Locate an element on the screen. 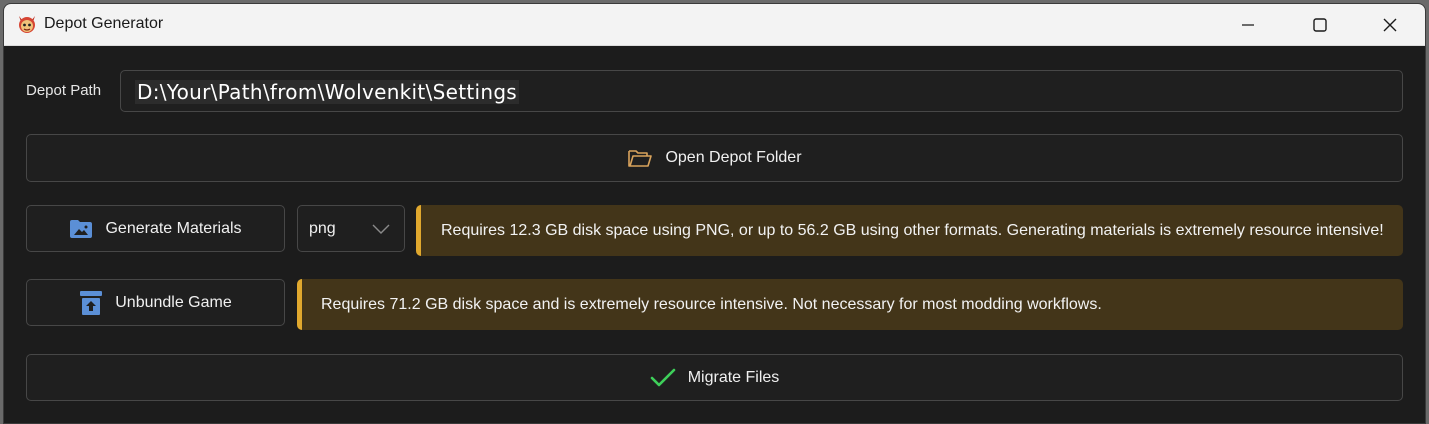  minimize-icon is located at coordinates (1248, 25).